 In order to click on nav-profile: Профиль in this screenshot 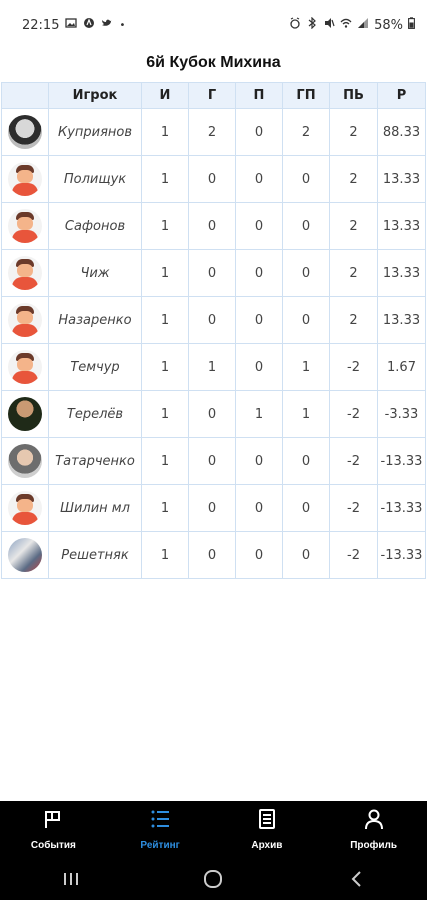, I will do `click(373, 829)`.